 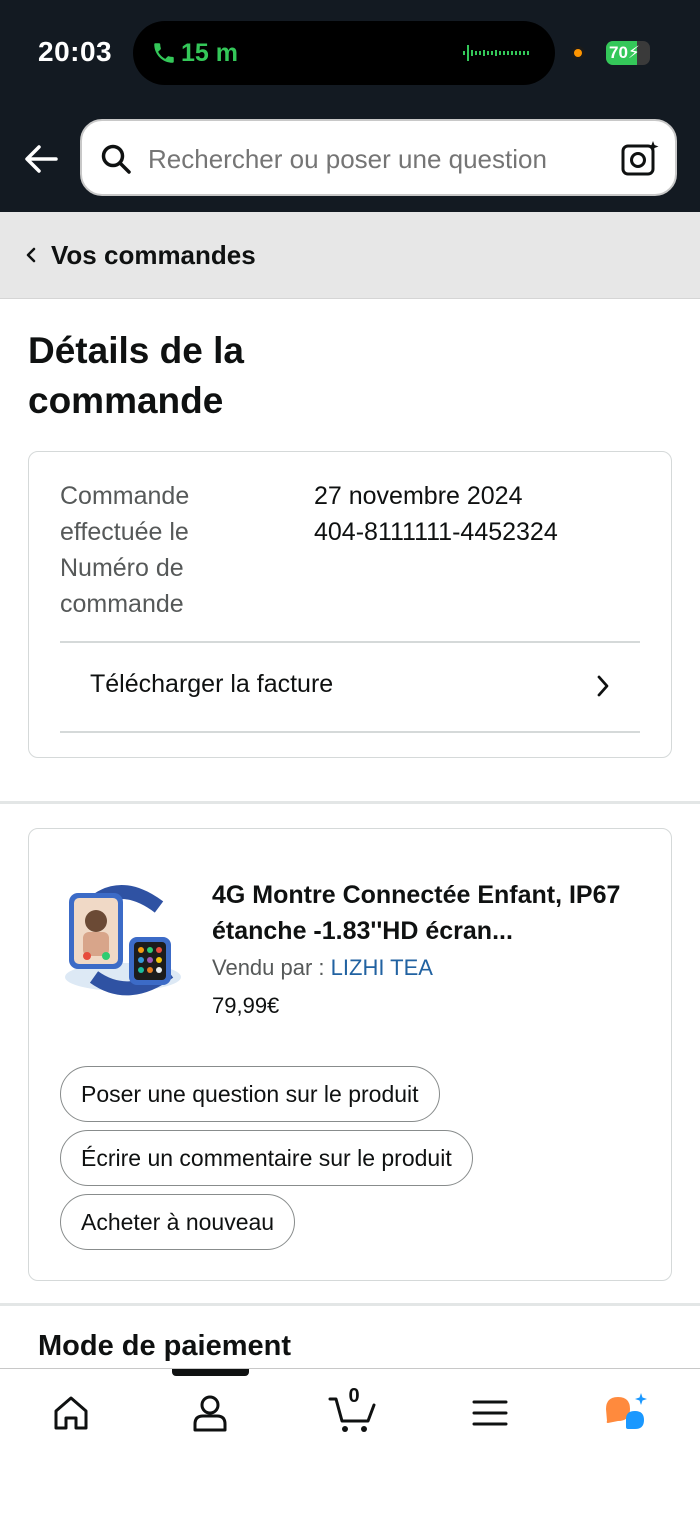 What do you see at coordinates (578, 53) in the screenshot?
I see `camera-in-use-indicator` at bounding box center [578, 53].